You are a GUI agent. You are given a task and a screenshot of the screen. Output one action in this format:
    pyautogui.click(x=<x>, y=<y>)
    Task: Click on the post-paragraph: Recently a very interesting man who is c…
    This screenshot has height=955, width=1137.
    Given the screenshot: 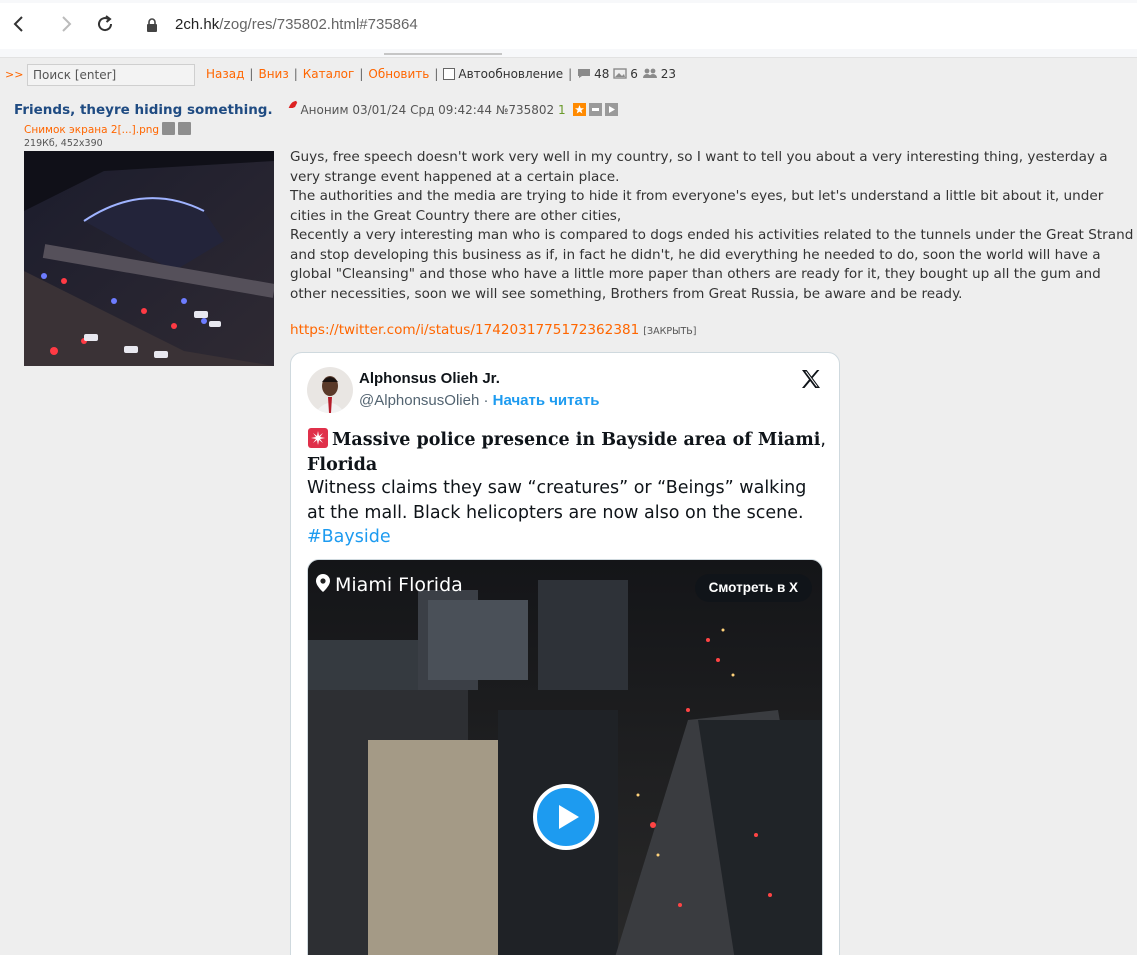 What is the action you would take?
    pyautogui.click(x=712, y=264)
    